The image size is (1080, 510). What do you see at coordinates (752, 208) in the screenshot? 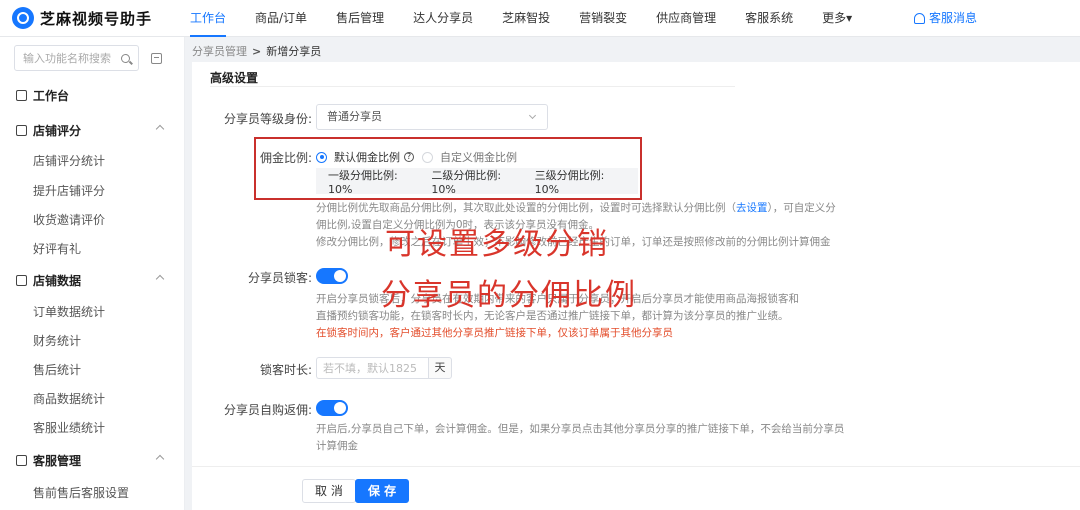
I see `go-settings-link: 去设置` at bounding box center [752, 208].